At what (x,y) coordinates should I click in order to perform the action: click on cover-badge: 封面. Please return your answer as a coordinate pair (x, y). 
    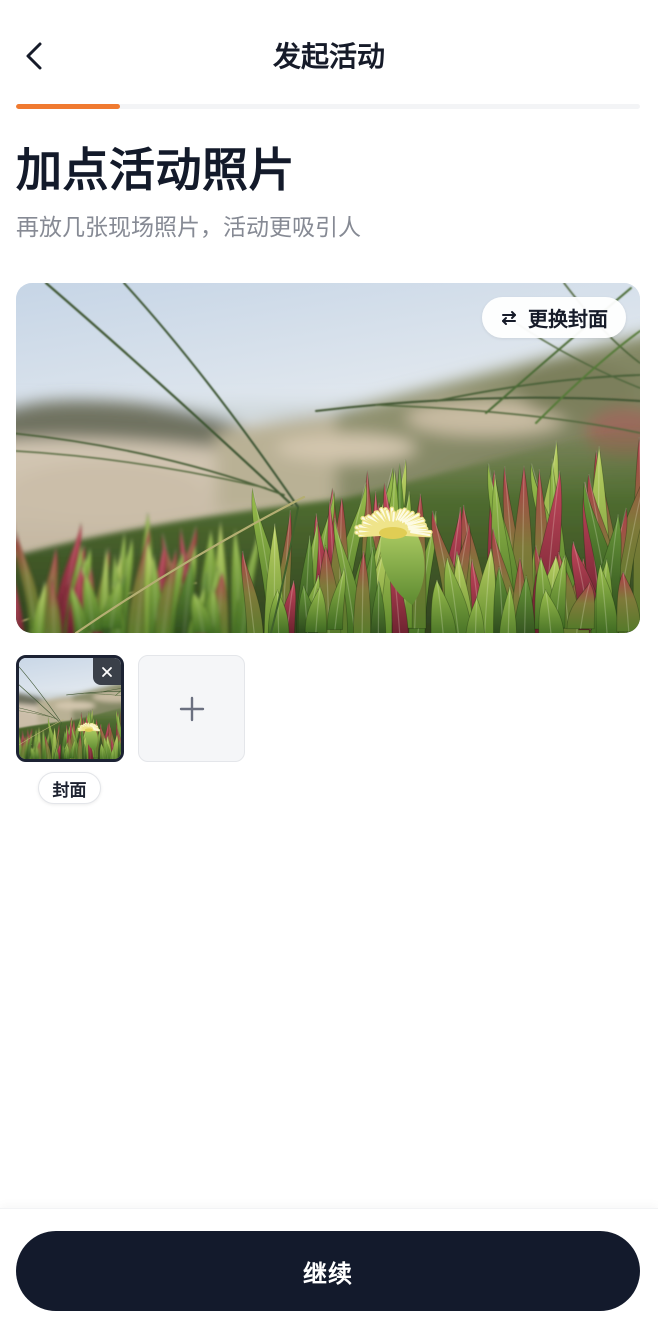
    Looking at the image, I should click on (69, 788).